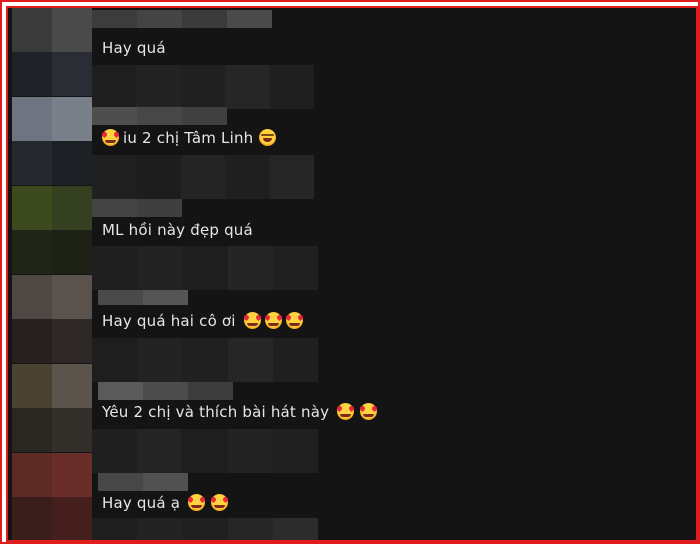 This screenshot has height=544, width=700. What do you see at coordinates (202, 321) in the screenshot?
I see `comment-text: Hay quá hai cô ơi` at bounding box center [202, 321].